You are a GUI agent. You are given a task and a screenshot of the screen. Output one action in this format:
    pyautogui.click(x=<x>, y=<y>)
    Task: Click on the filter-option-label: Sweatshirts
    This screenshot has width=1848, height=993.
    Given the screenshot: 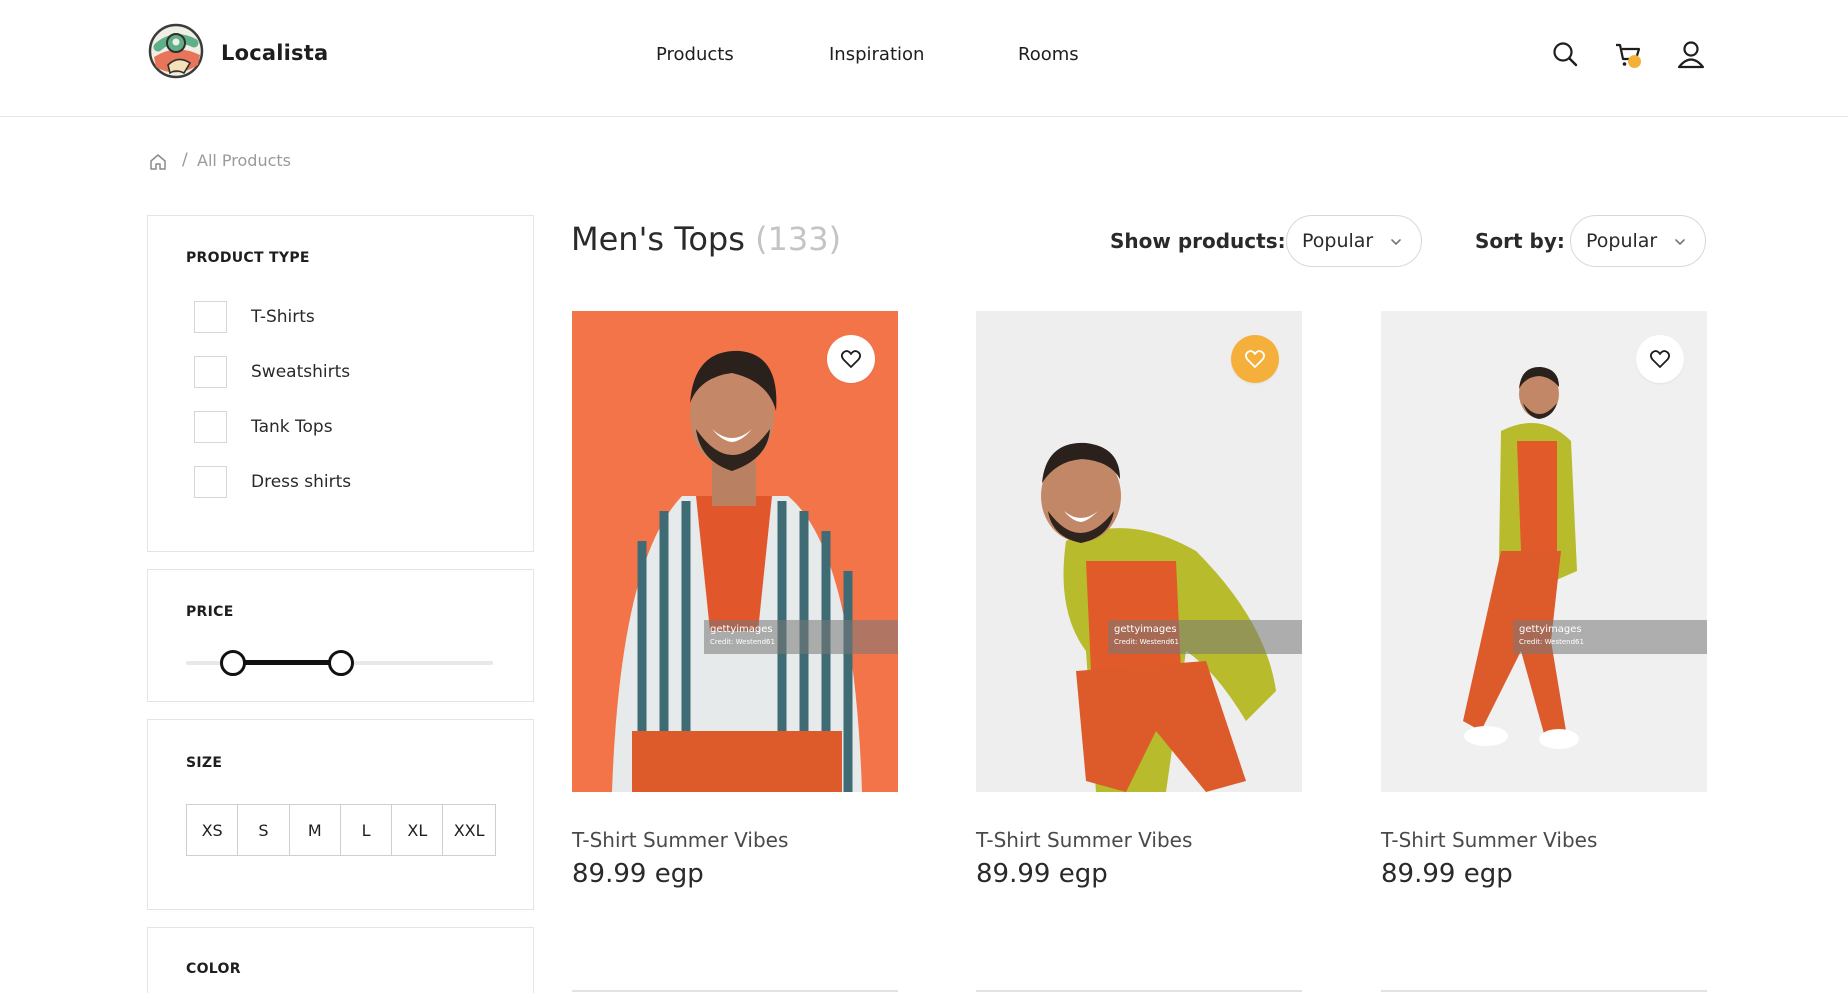 What is the action you would take?
    pyautogui.click(x=301, y=372)
    